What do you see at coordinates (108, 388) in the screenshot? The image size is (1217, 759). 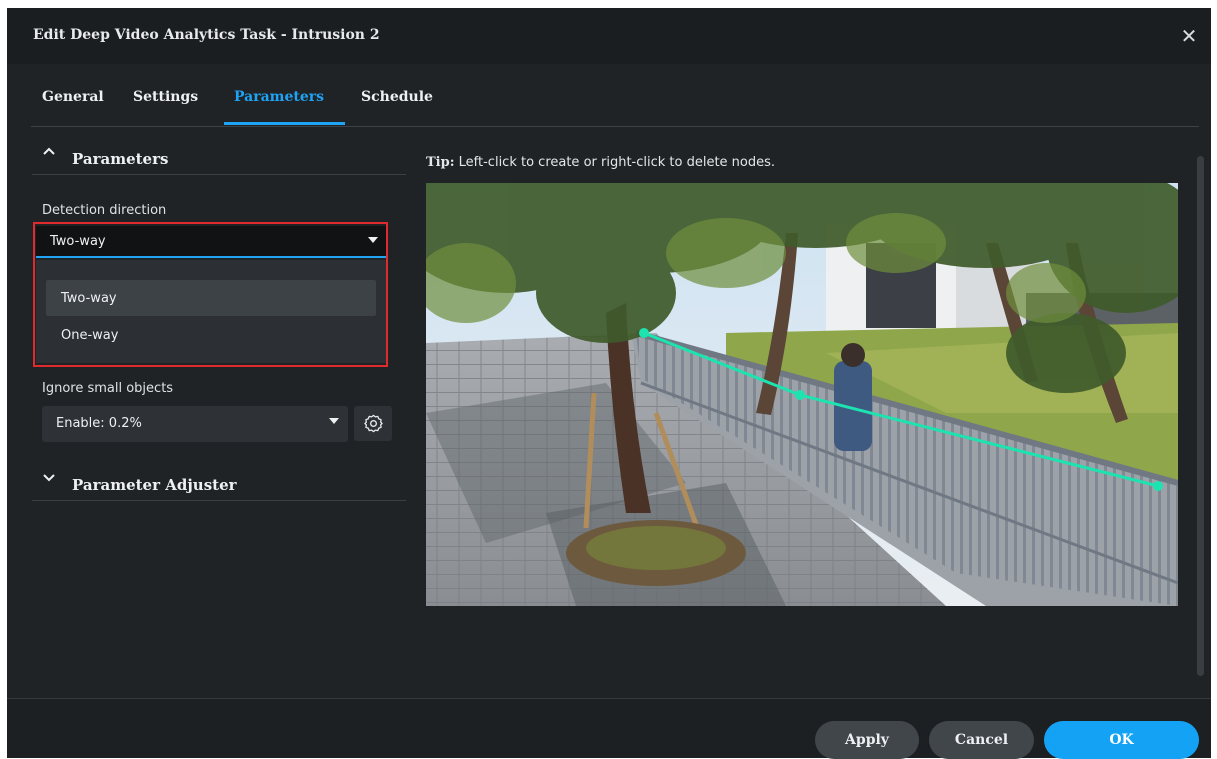 I see `ignore-small-objects-label: Ignore small objects` at bounding box center [108, 388].